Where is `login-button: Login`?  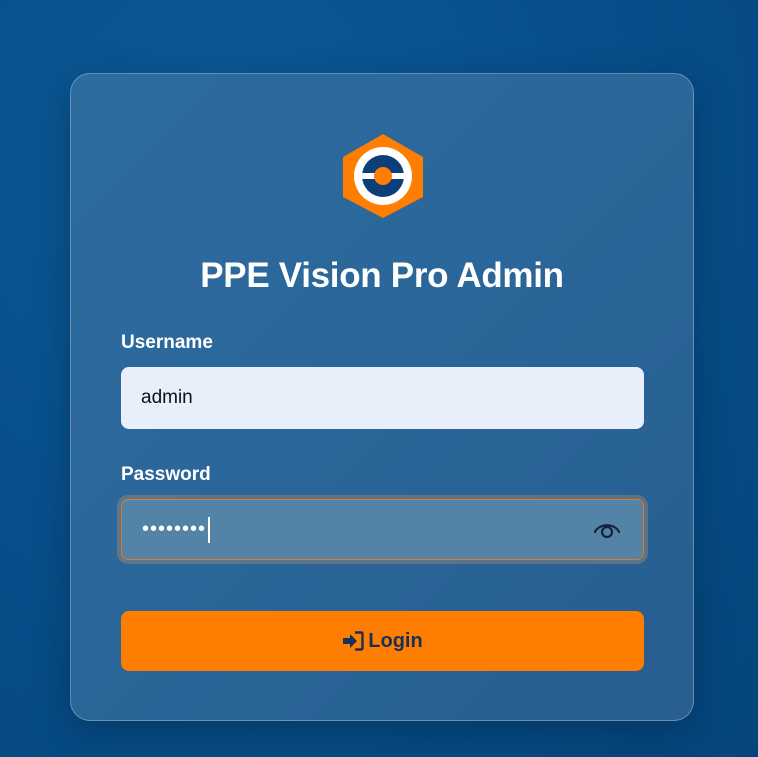 login-button: Login is located at coordinates (382, 641).